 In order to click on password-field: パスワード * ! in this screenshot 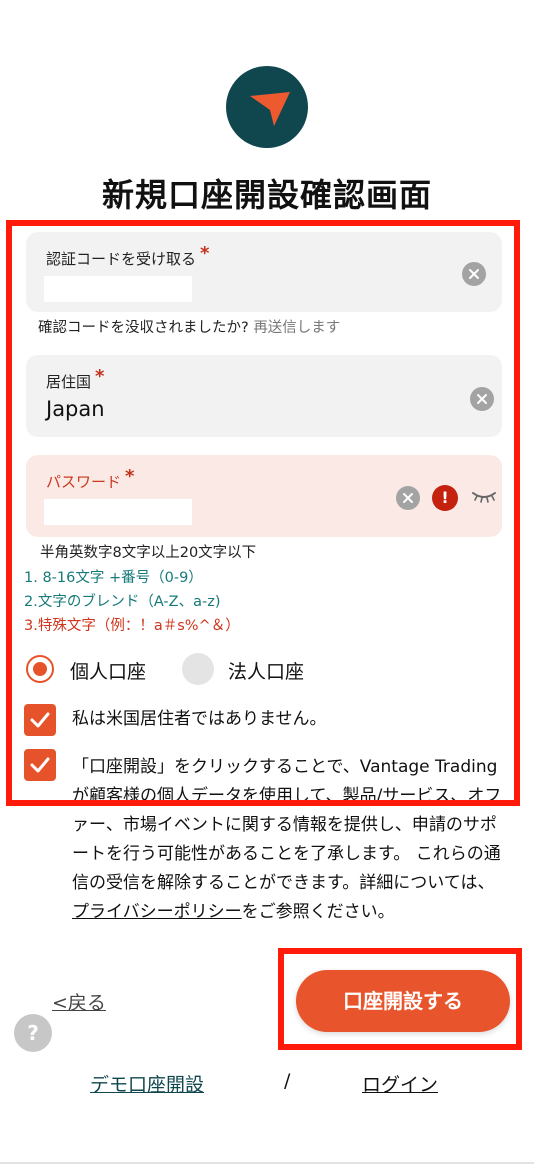, I will do `click(264, 496)`.